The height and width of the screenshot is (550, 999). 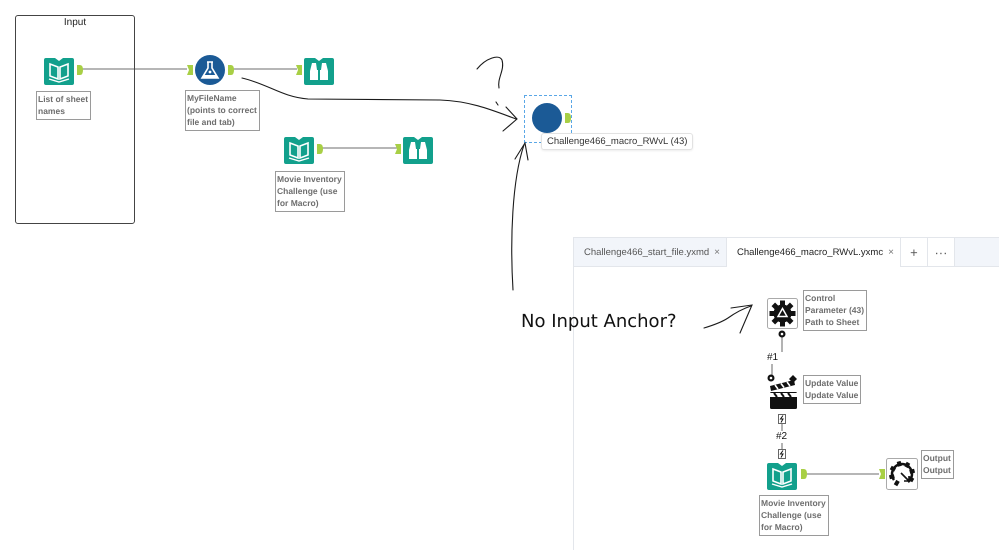 I want to click on annotation-text: No Input Anchor?, so click(x=599, y=321).